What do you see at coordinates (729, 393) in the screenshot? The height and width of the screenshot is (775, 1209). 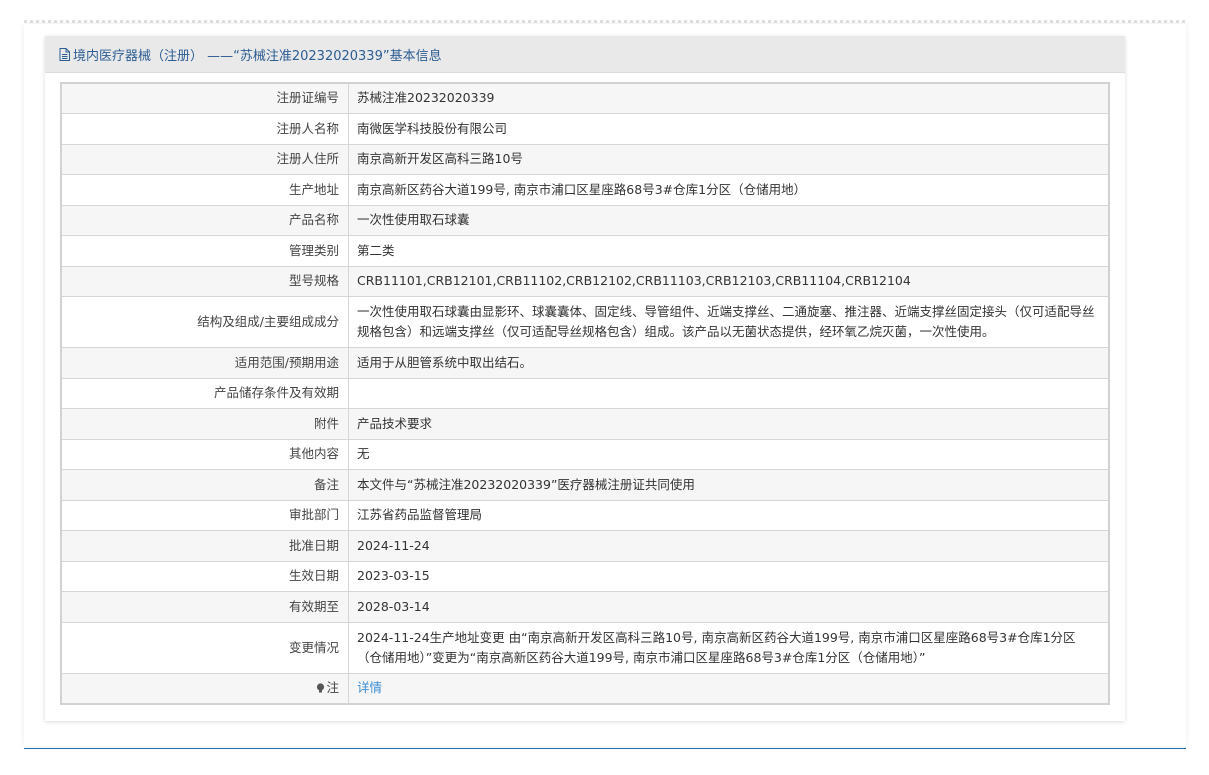 I see `field-value` at bounding box center [729, 393].